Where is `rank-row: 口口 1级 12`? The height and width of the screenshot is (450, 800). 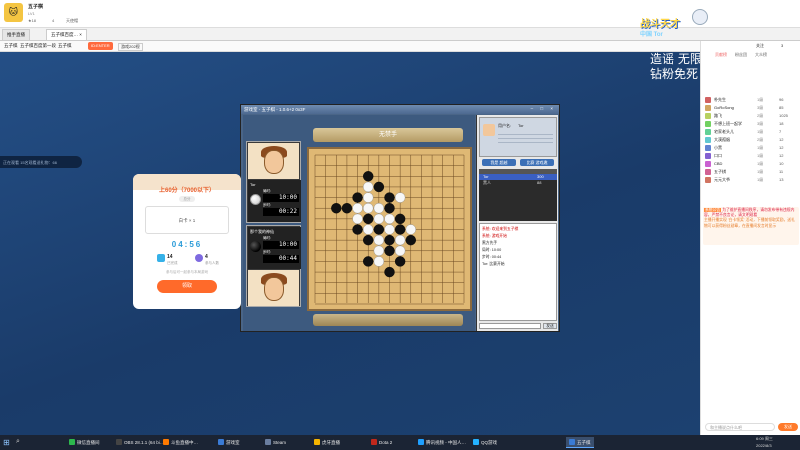 rank-row: 口口 1级 12 is located at coordinates (751, 156).